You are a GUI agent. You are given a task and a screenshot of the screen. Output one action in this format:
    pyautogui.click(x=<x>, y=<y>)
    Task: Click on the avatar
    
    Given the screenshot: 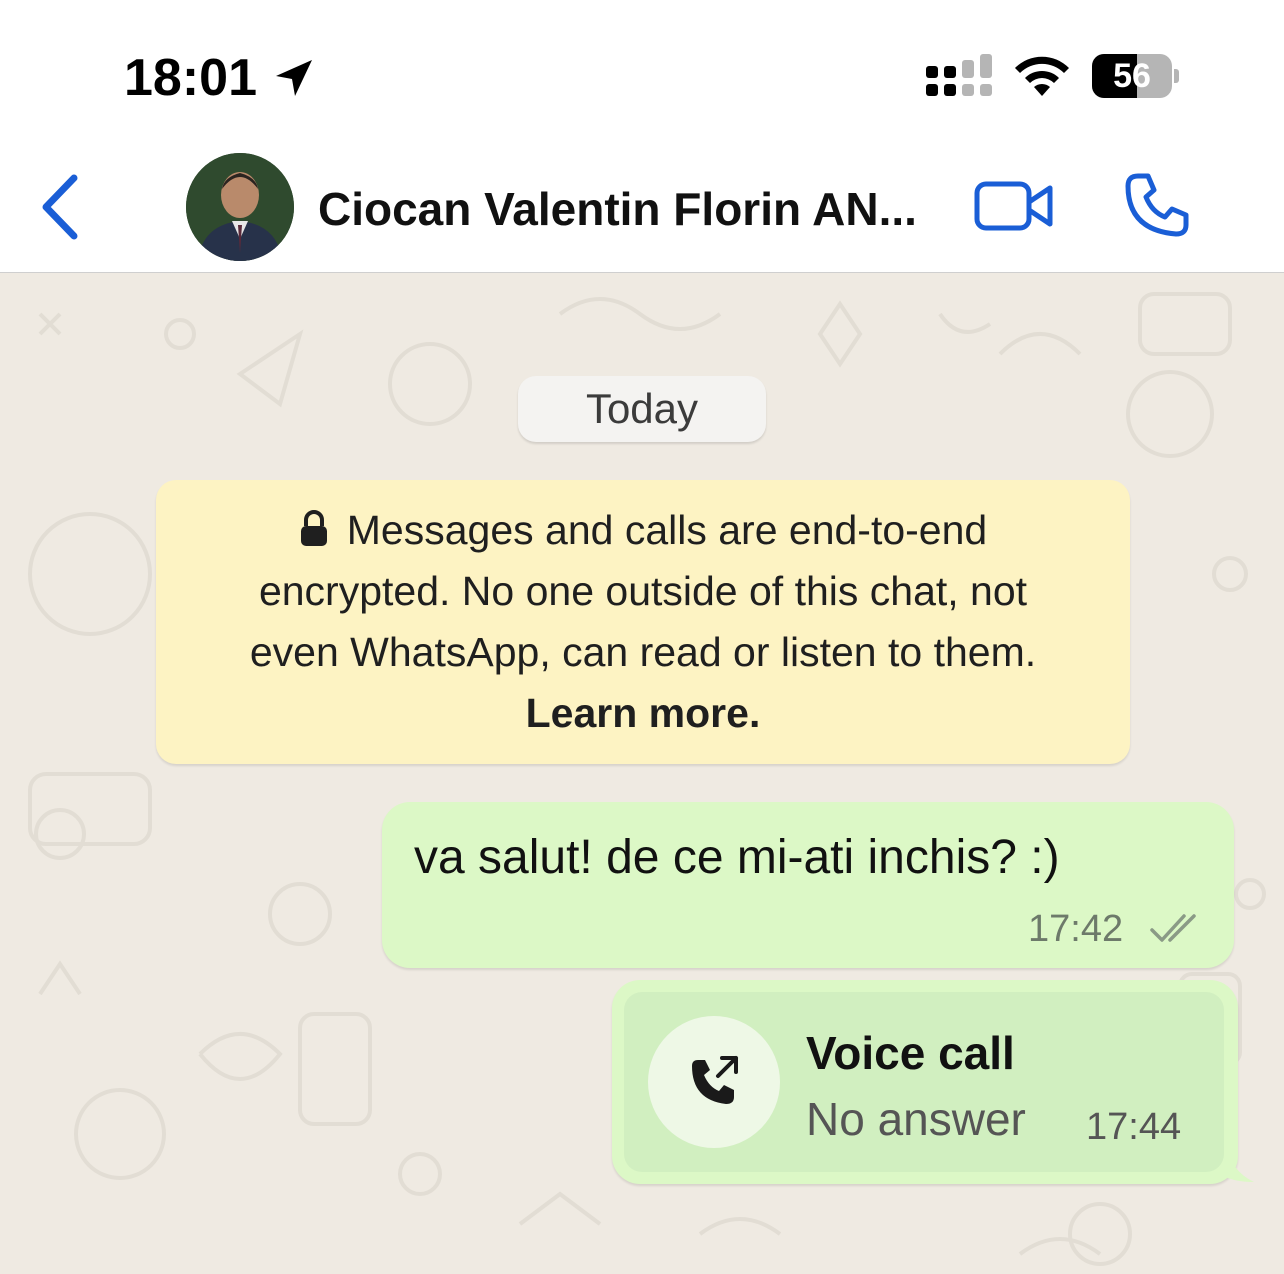 What is the action you would take?
    pyautogui.click(x=240, y=207)
    